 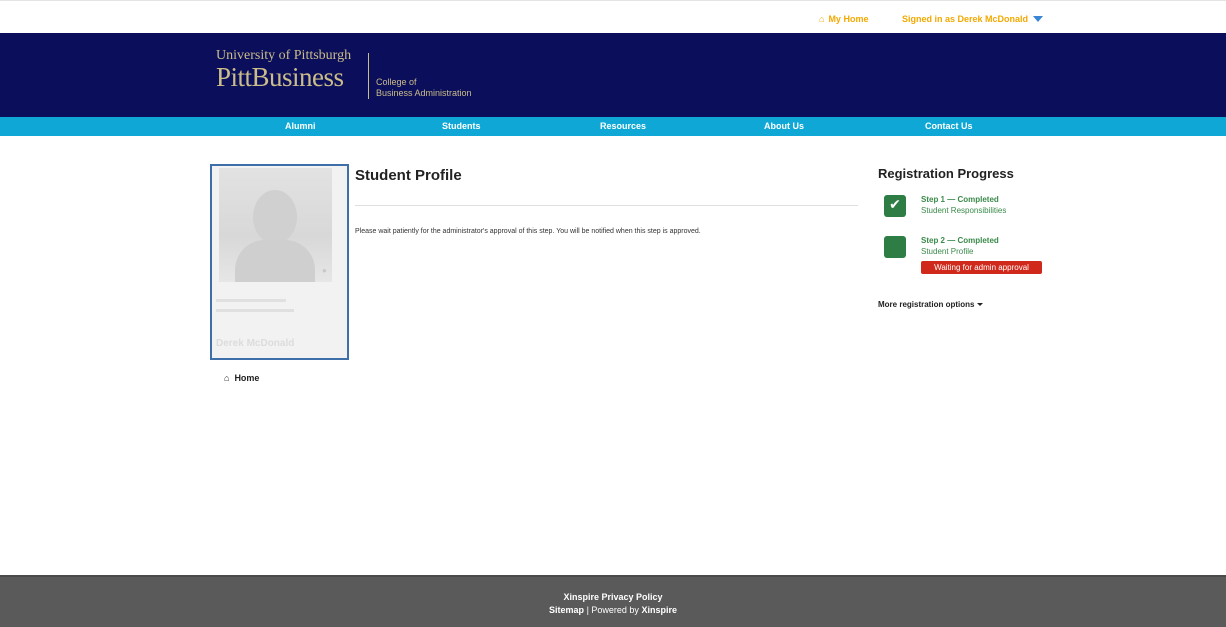 What do you see at coordinates (960, 246) in the screenshot?
I see `step2-text: Step 2 — Completed Student Profile` at bounding box center [960, 246].